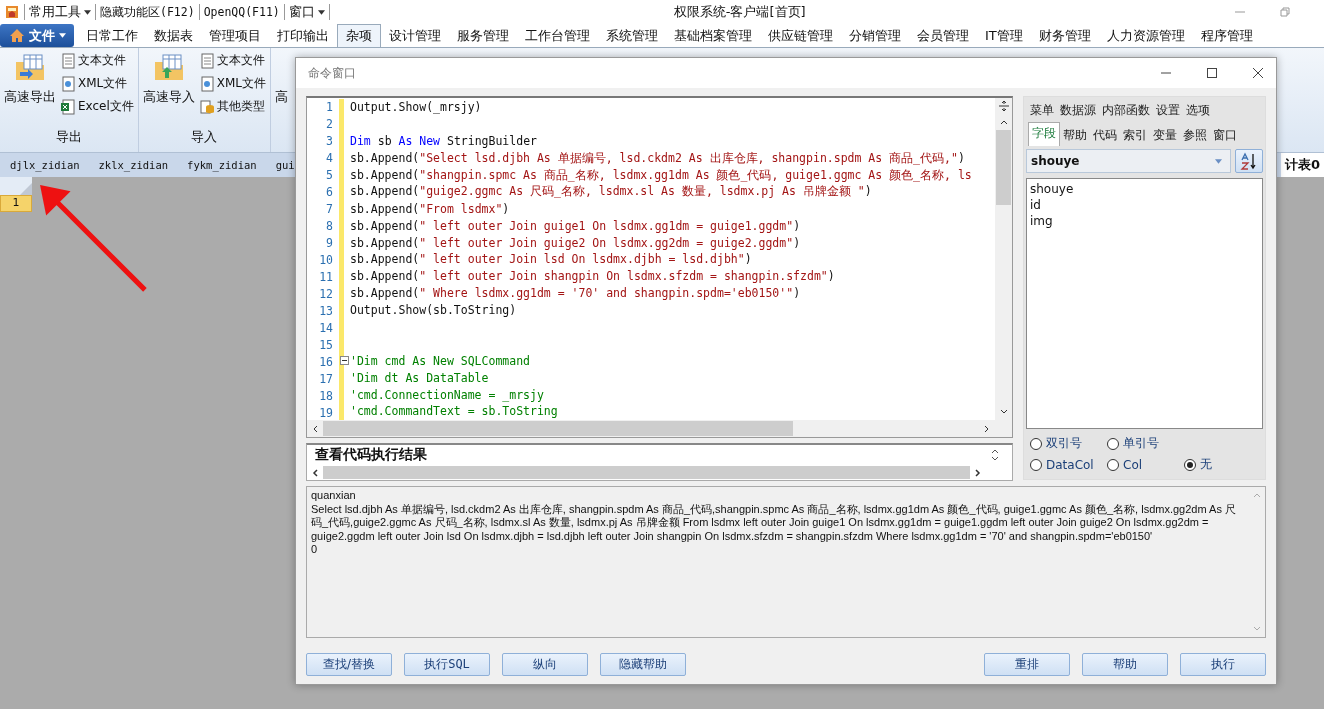 The width and height of the screenshot is (1324, 709). Describe the element at coordinates (231, 165) in the screenshot. I see `sheet-tab: fykm_zidian` at that location.